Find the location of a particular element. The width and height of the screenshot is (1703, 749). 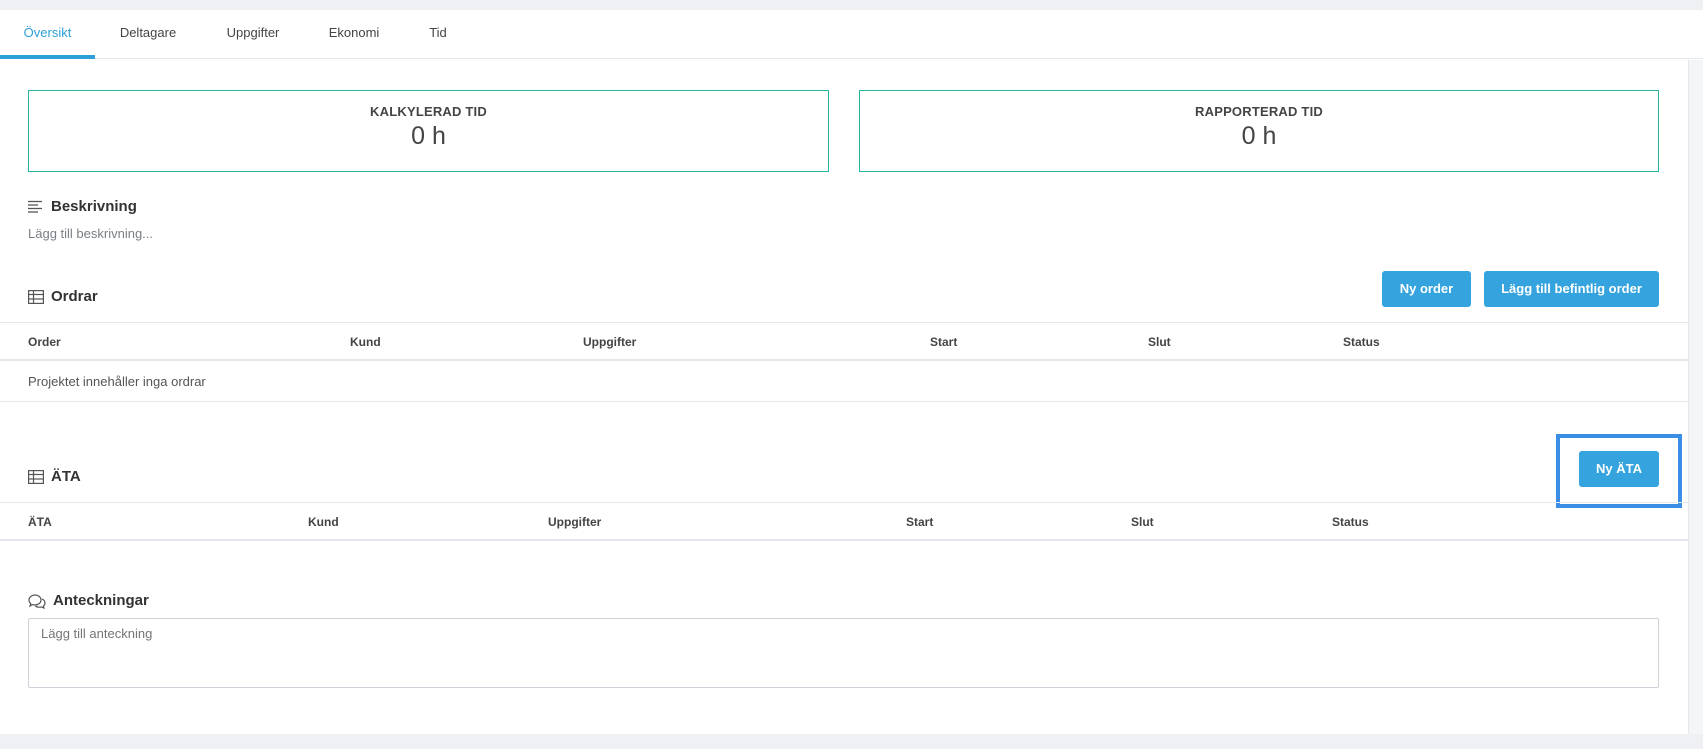

comments-icon is located at coordinates (37, 601).